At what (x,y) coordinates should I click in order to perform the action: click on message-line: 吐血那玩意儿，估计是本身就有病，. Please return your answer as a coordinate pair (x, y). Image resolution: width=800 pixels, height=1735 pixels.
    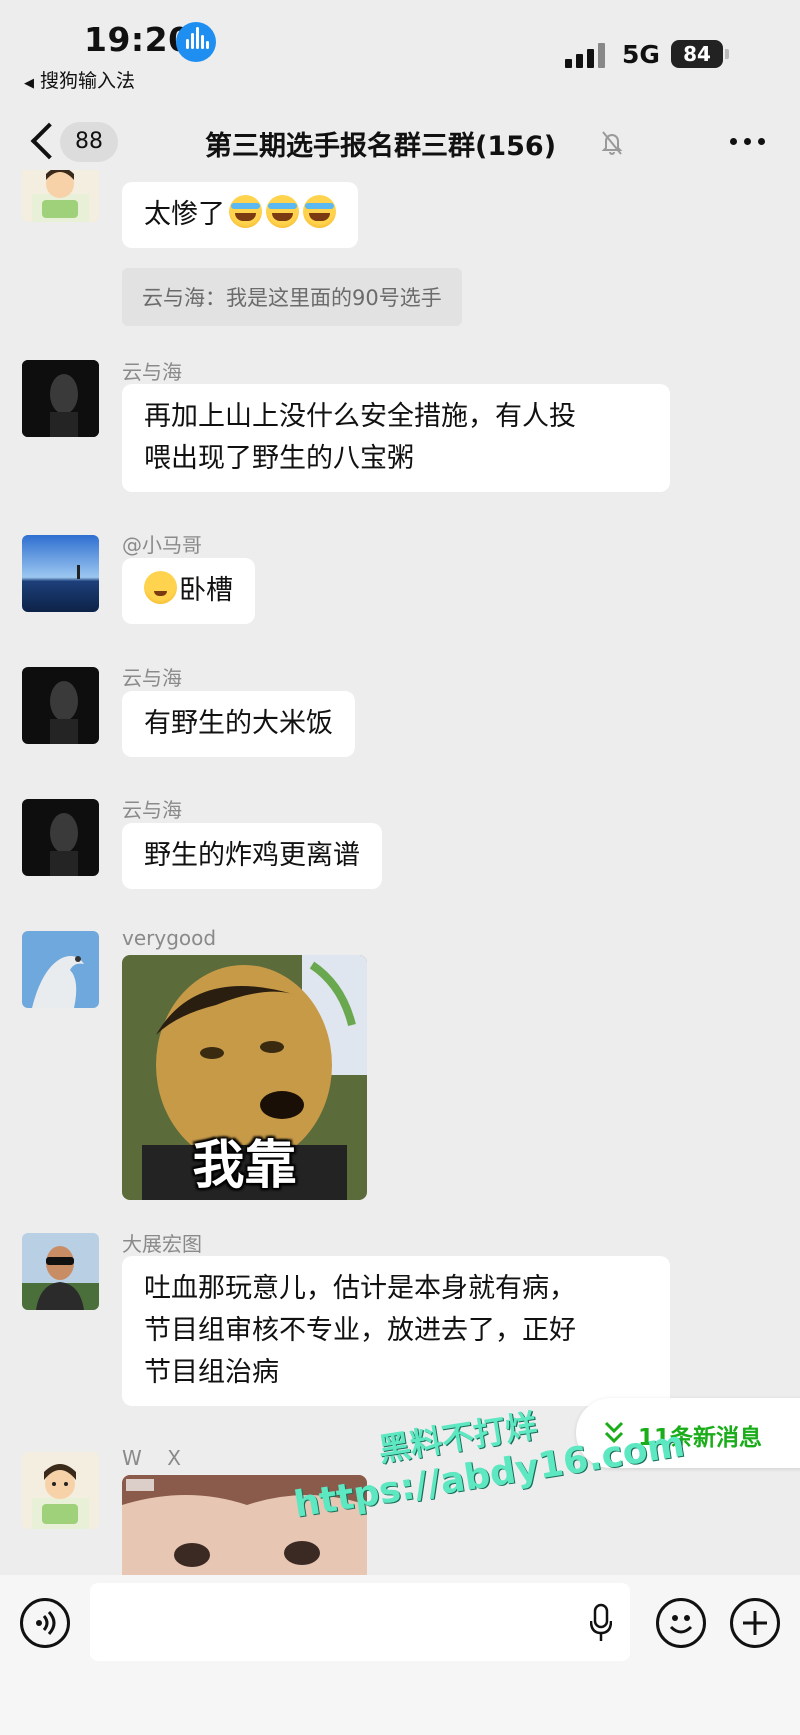
    Looking at the image, I should click on (360, 1288).